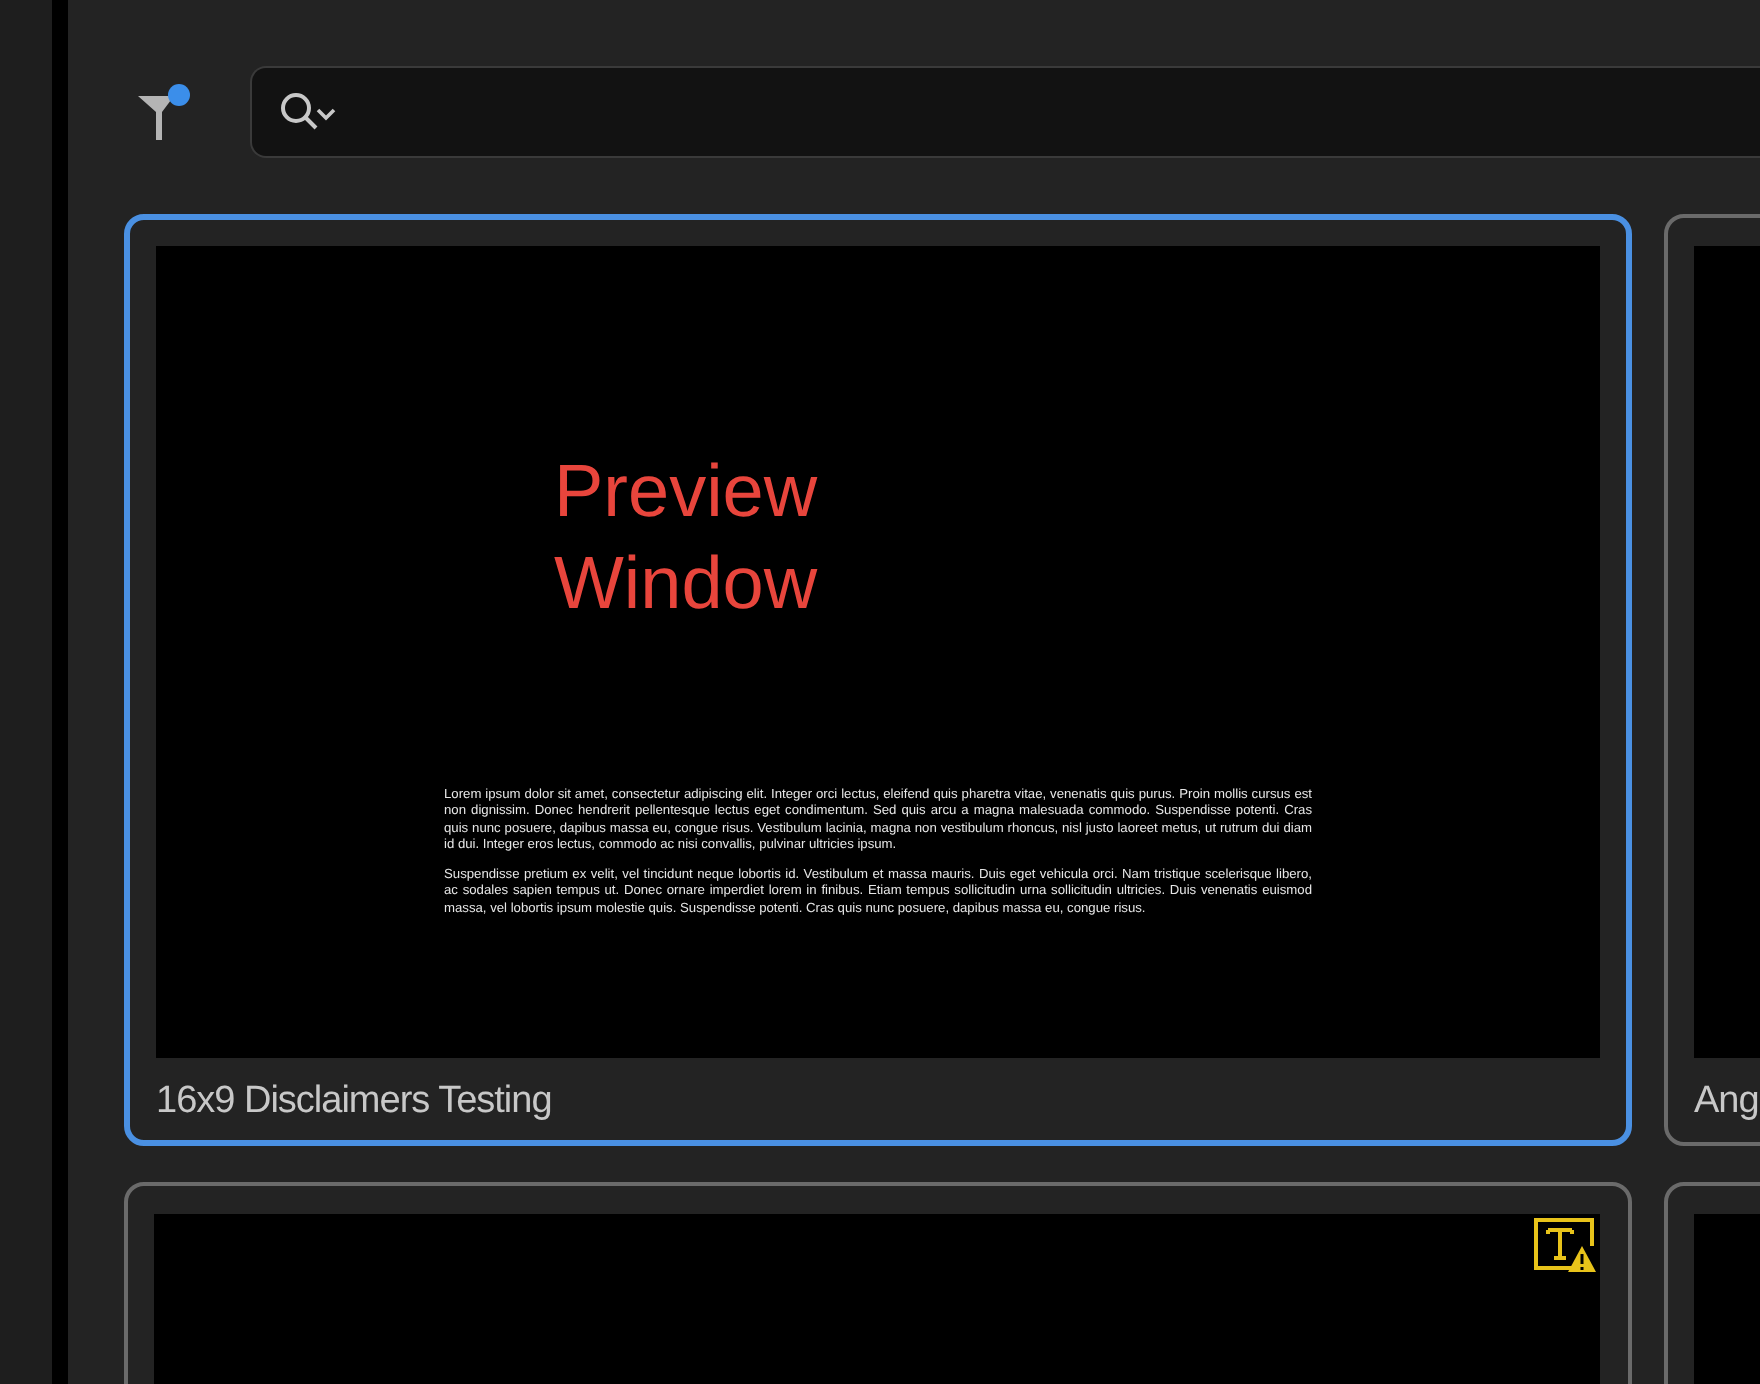  I want to click on search-field, so click(1005, 112).